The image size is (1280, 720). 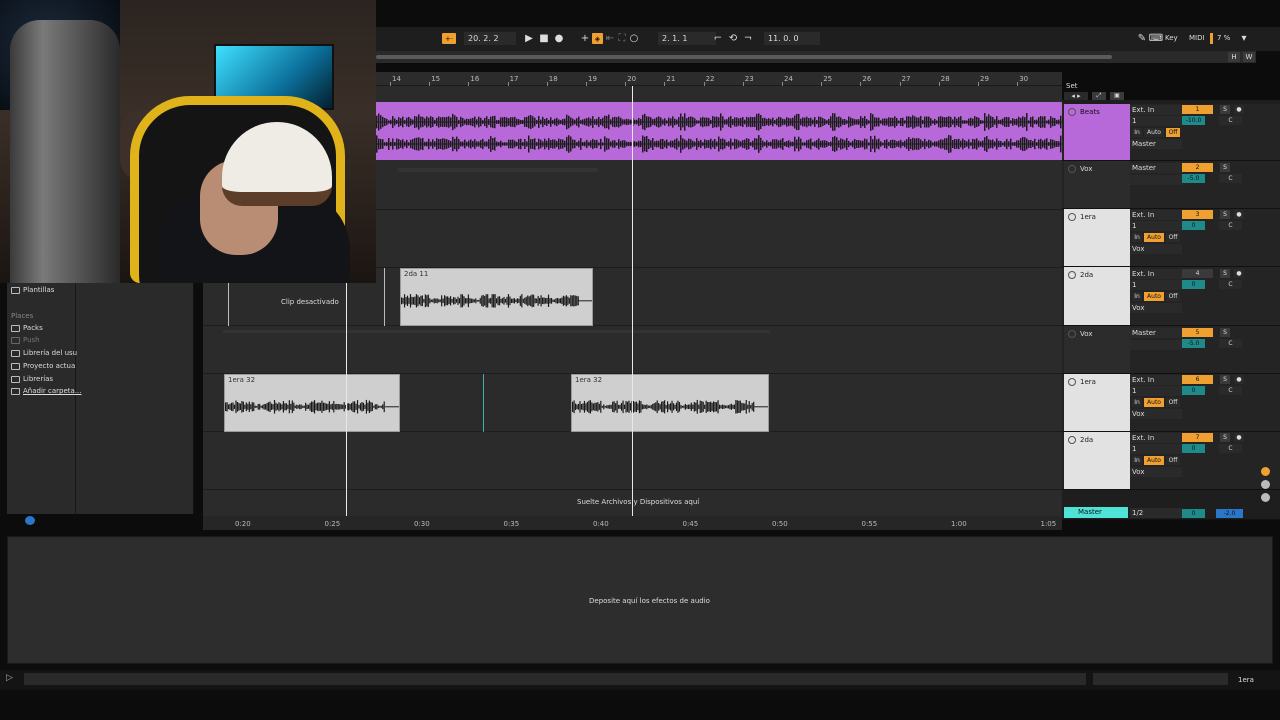 I want to click on scroll-arrows-icon: ◂ ▸, so click(x=1076, y=96).